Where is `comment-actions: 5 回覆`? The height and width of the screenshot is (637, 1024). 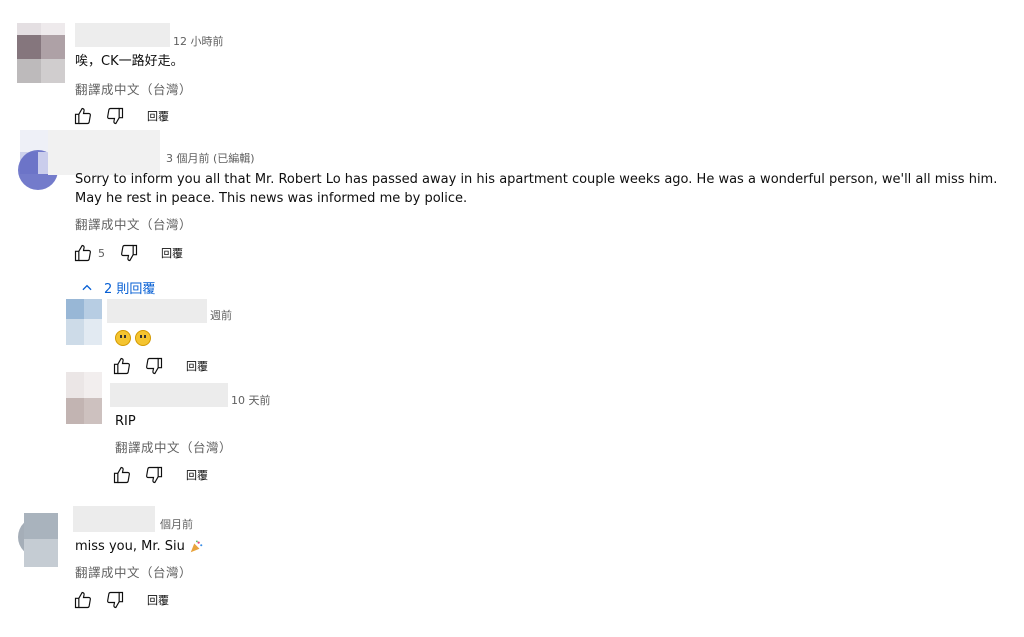 comment-actions: 5 回覆 is located at coordinates (128, 253).